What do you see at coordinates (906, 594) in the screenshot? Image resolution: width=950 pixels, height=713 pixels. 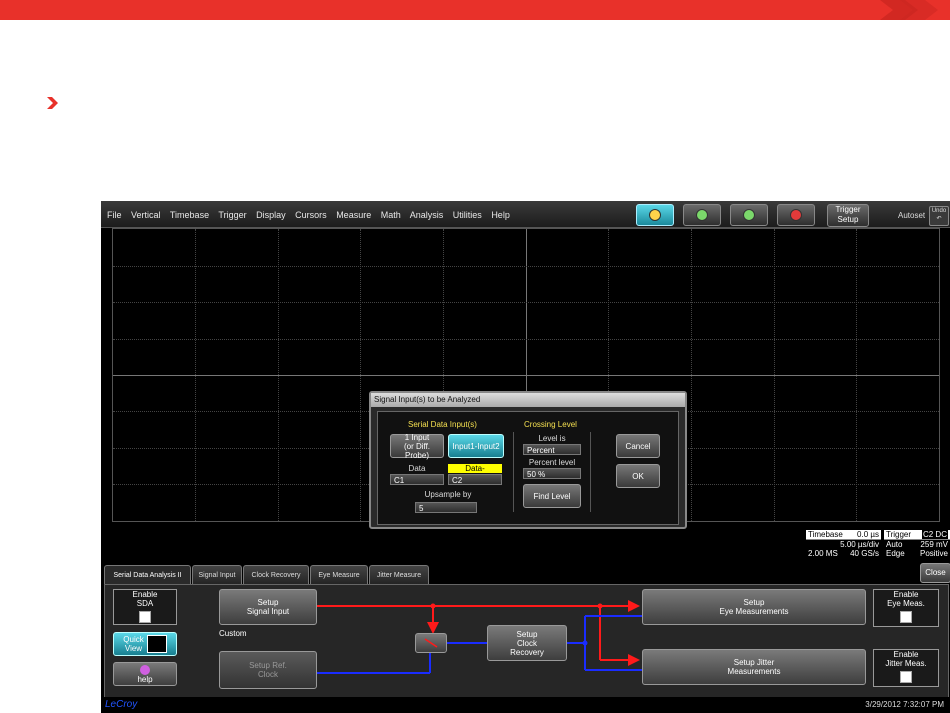 I see `enable-eye-line1: Enable` at bounding box center [906, 594].